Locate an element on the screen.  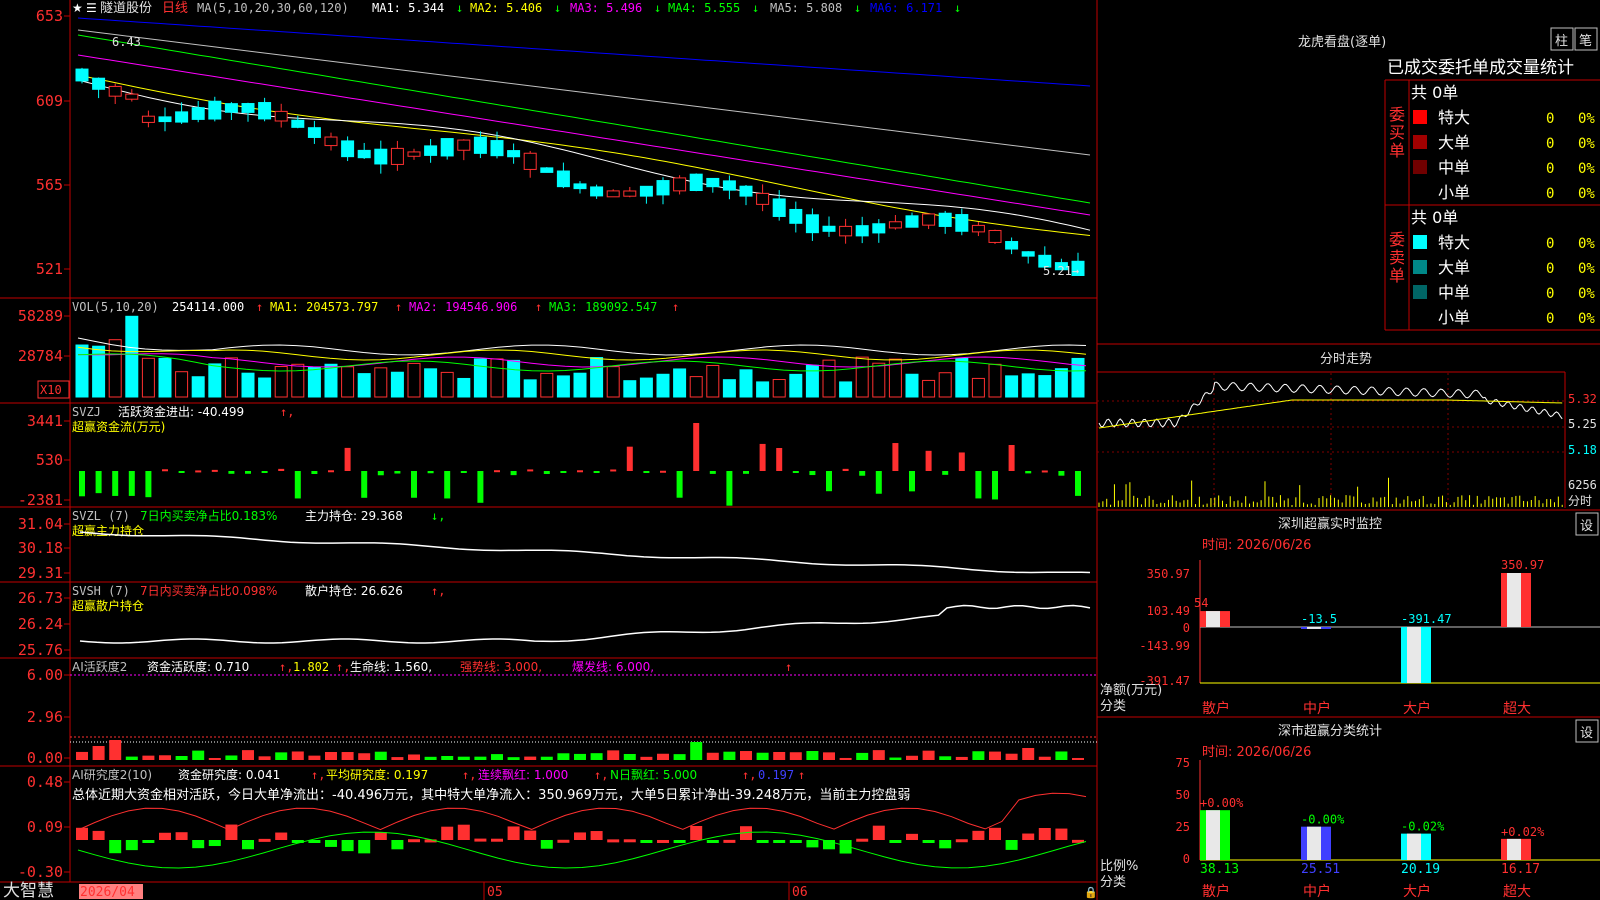
y-tick-label: 530 is located at coordinates (49, 460).